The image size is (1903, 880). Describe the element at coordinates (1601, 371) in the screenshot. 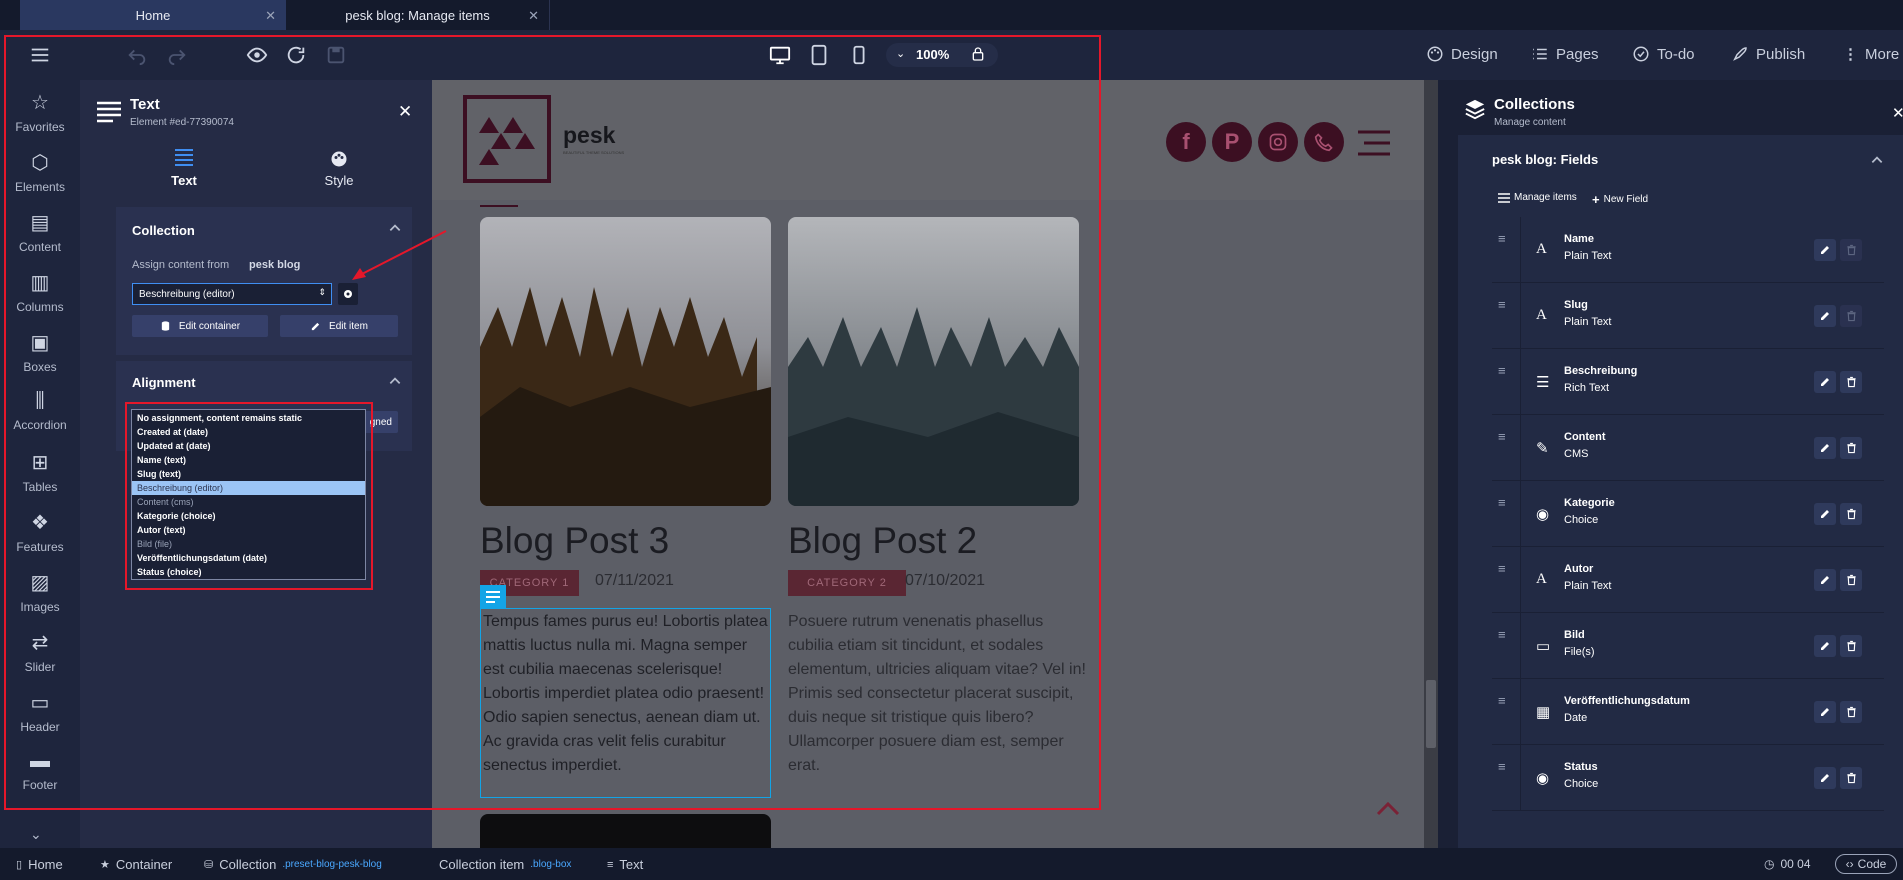

I see `field-name: Beschreibung` at that location.